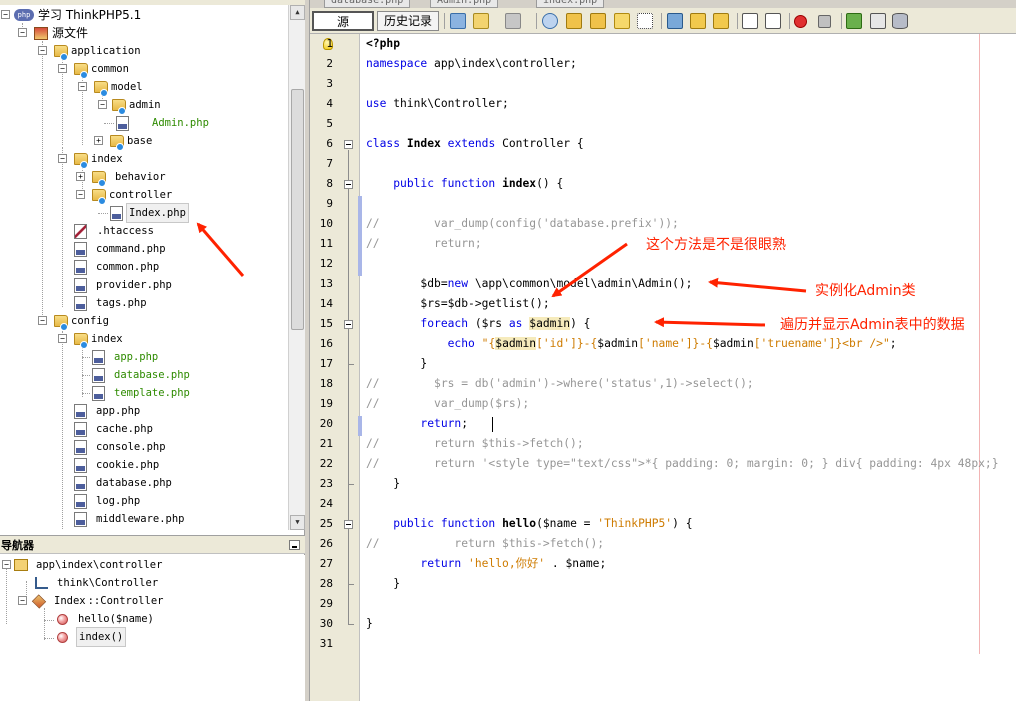 This screenshot has height=701, width=1016. What do you see at coordinates (408, 21) in the screenshot?
I see `history-tab: 历史记录` at bounding box center [408, 21].